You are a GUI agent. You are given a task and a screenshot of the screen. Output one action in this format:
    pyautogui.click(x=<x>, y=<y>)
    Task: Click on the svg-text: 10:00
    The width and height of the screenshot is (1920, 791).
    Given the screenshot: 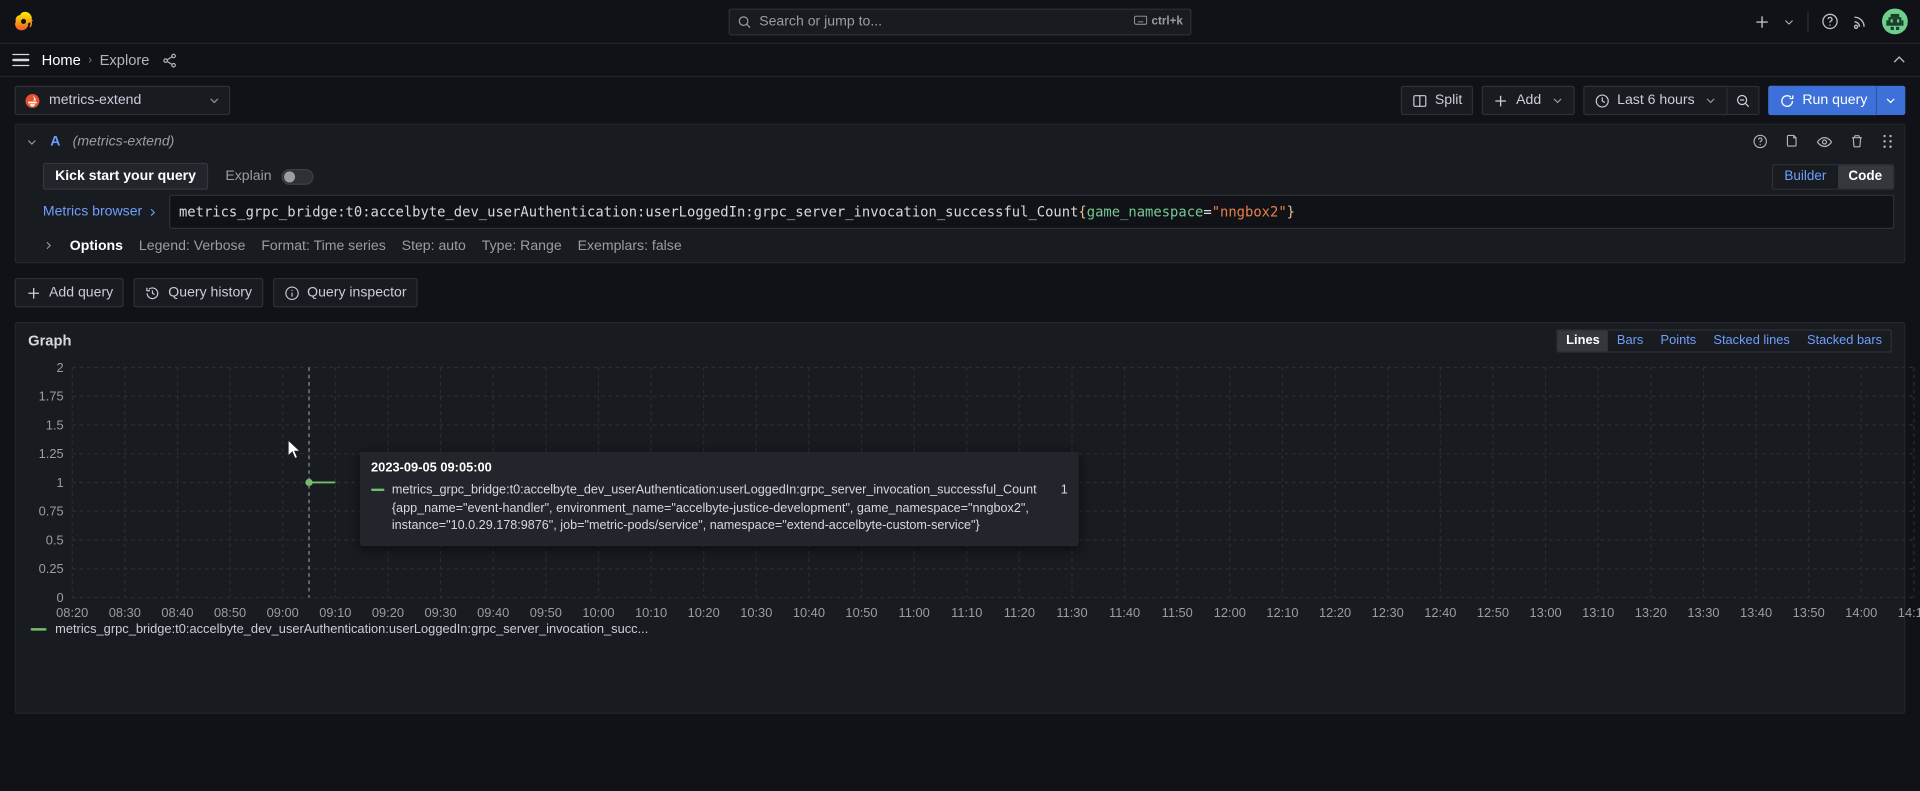 What is the action you would take?
    pyautogui.click(x=598, y=612)
    